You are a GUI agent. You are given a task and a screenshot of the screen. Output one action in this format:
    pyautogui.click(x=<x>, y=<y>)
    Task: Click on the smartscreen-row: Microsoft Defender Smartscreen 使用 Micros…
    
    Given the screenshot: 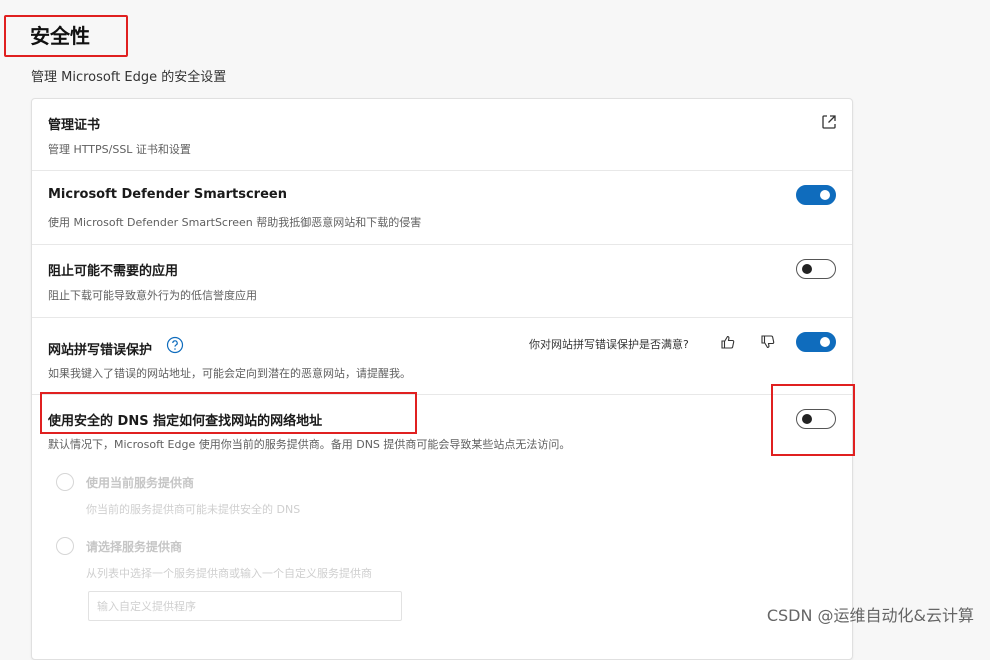 What is the action you would take?
    pyautogui.click(x=442, y=208)
    